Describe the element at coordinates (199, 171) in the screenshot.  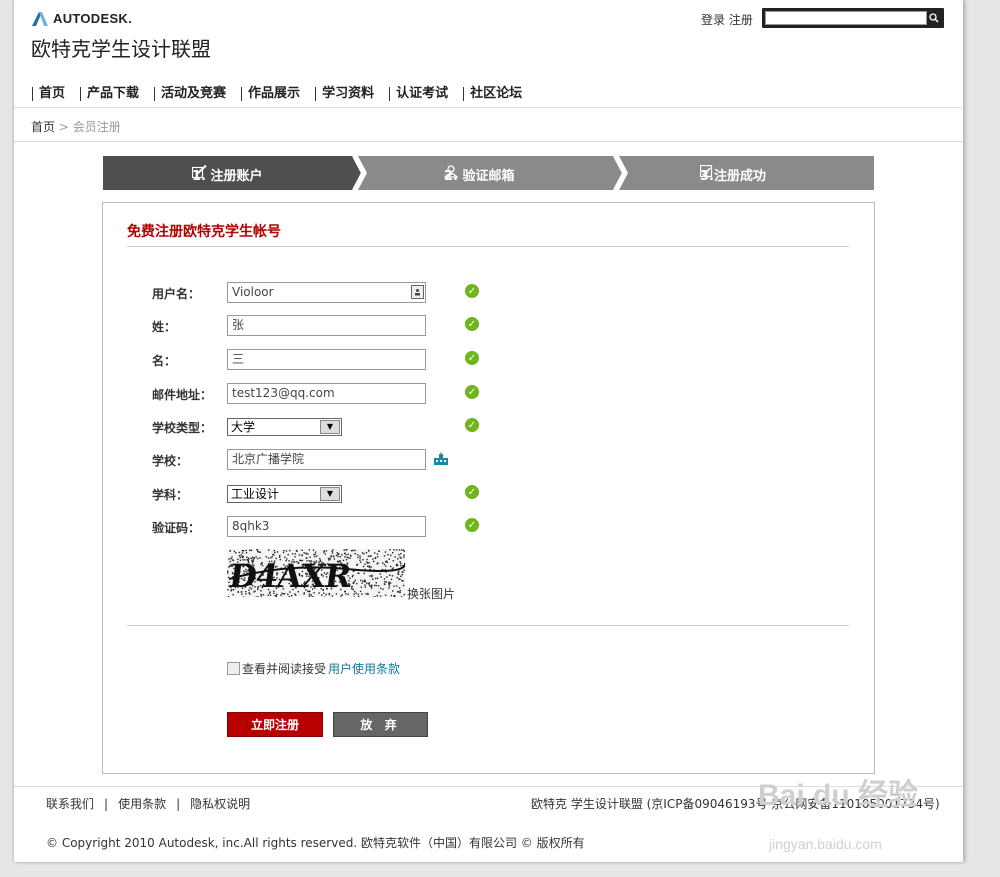
I see `pencil-icon` at that location.